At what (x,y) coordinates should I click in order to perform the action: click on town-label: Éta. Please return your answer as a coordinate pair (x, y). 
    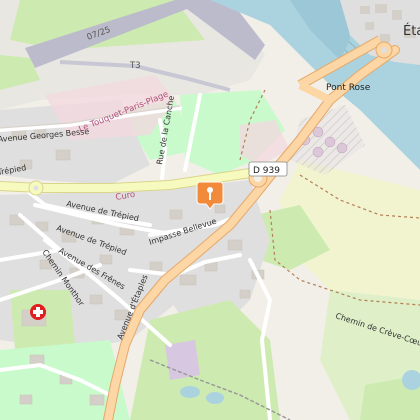
    Looking at the image, I should click on (411, 31).